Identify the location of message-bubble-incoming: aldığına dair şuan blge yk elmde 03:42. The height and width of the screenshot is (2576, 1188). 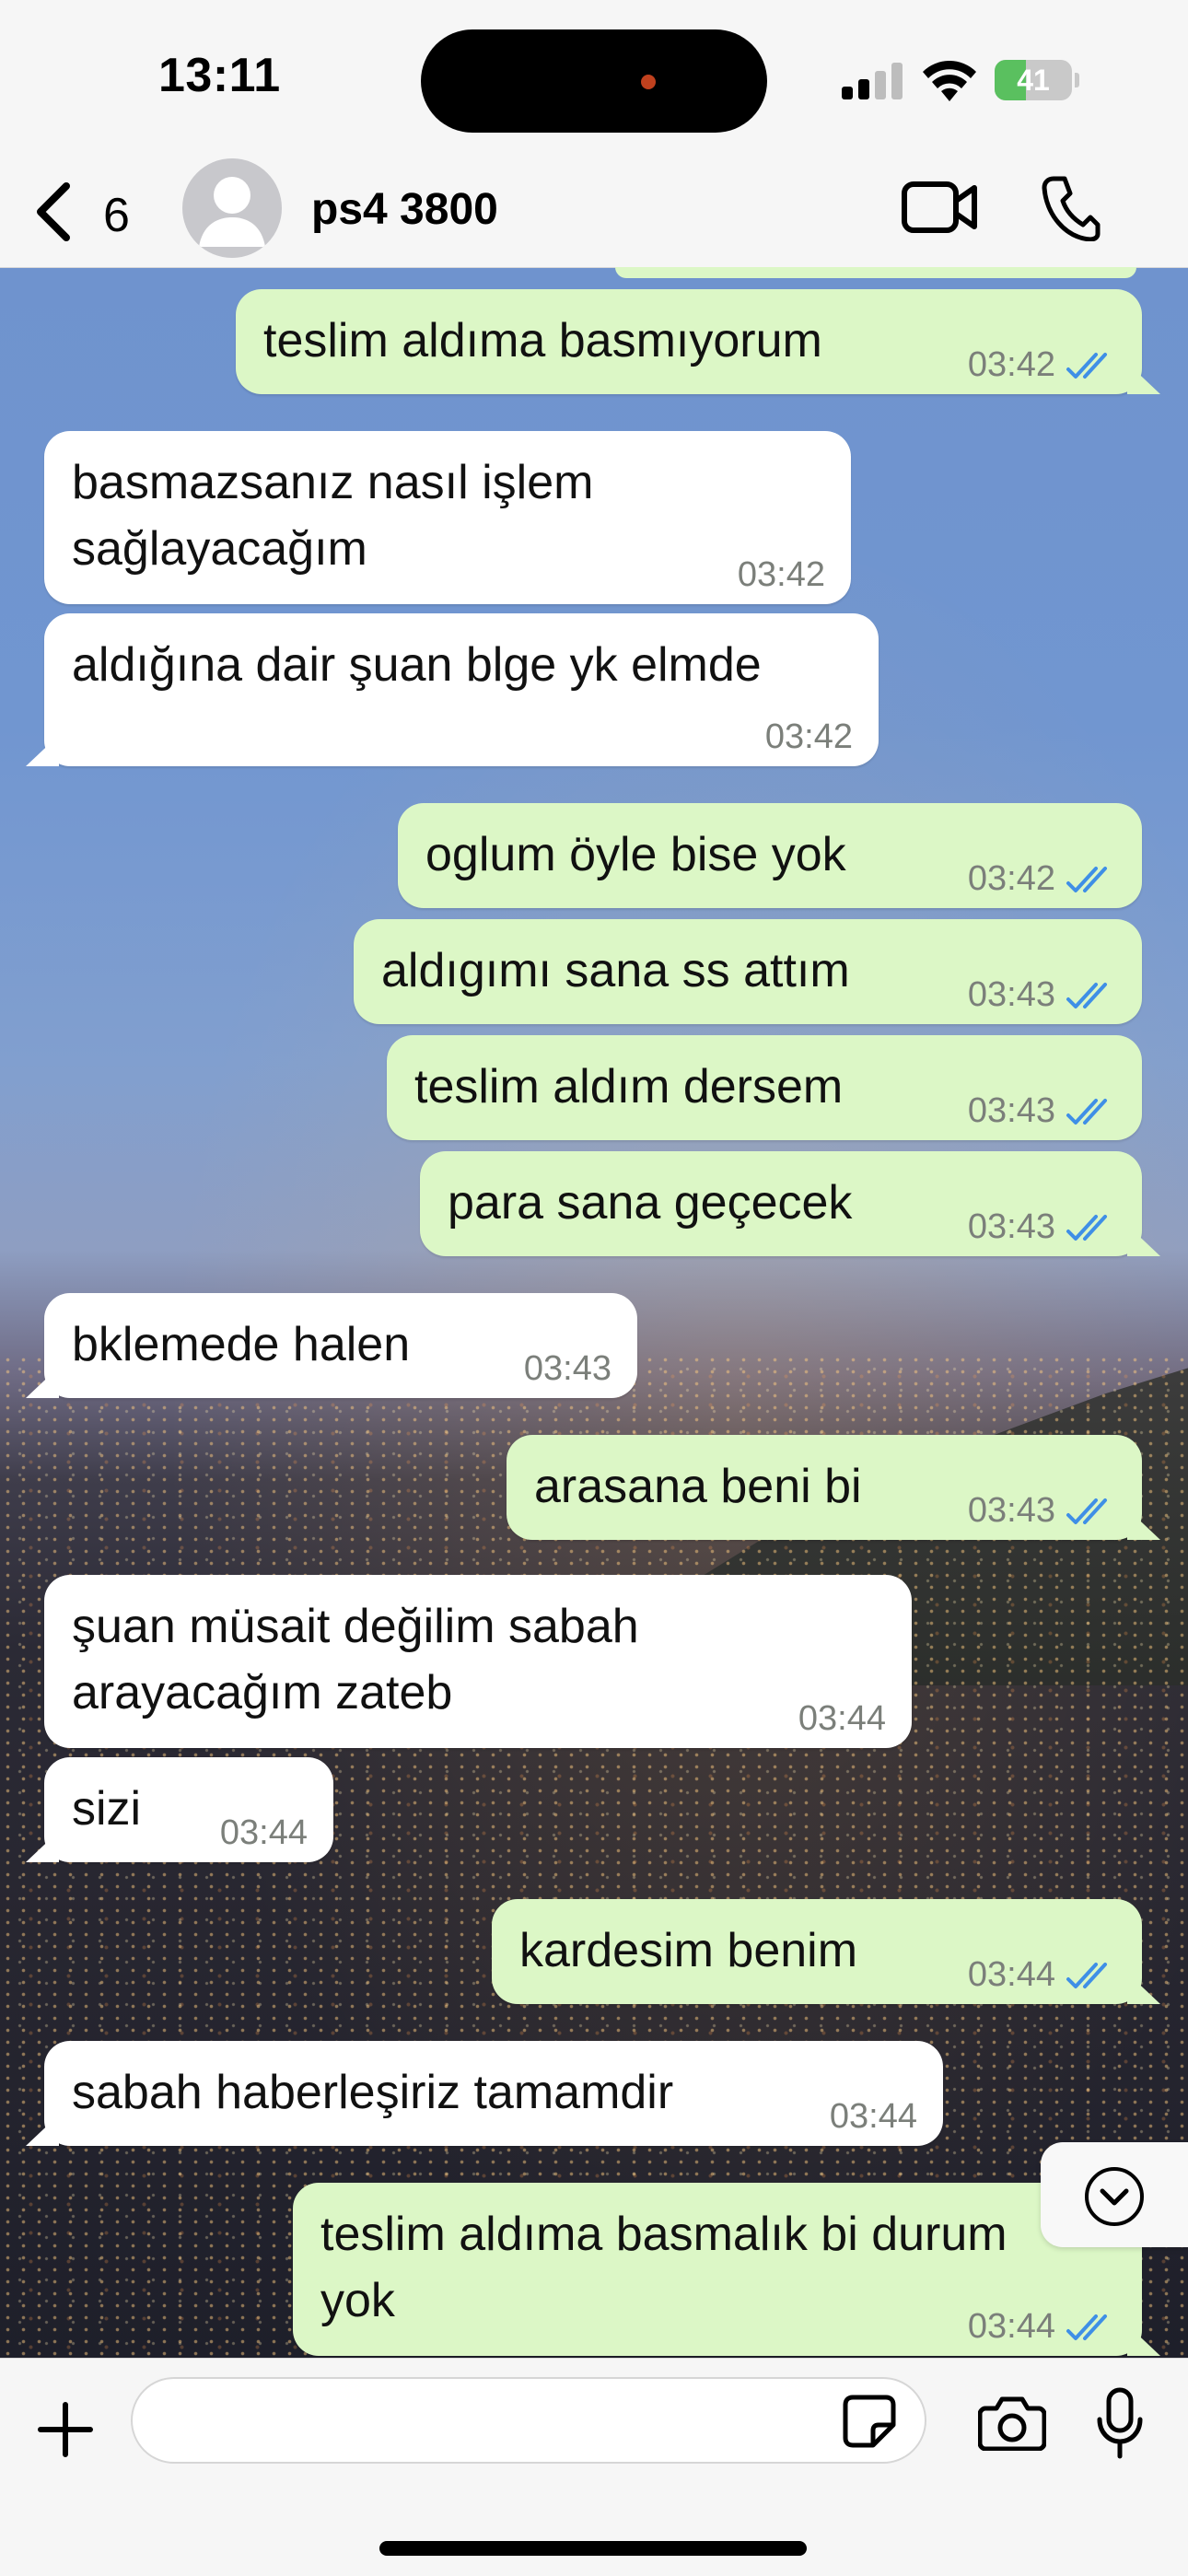
(461, 689).